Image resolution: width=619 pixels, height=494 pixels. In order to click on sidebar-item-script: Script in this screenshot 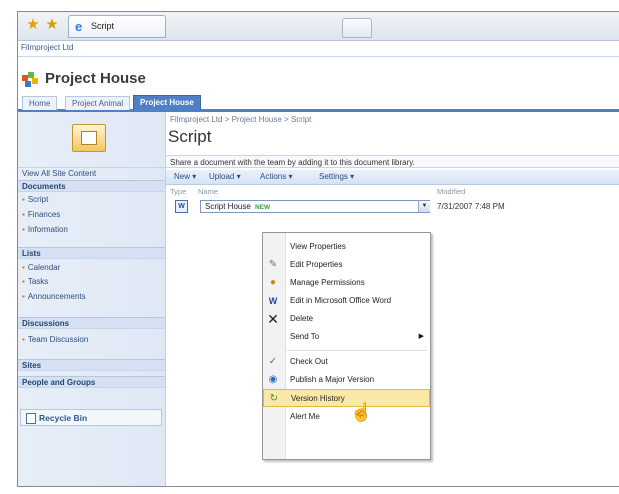, I will do `click(91, 200)`.